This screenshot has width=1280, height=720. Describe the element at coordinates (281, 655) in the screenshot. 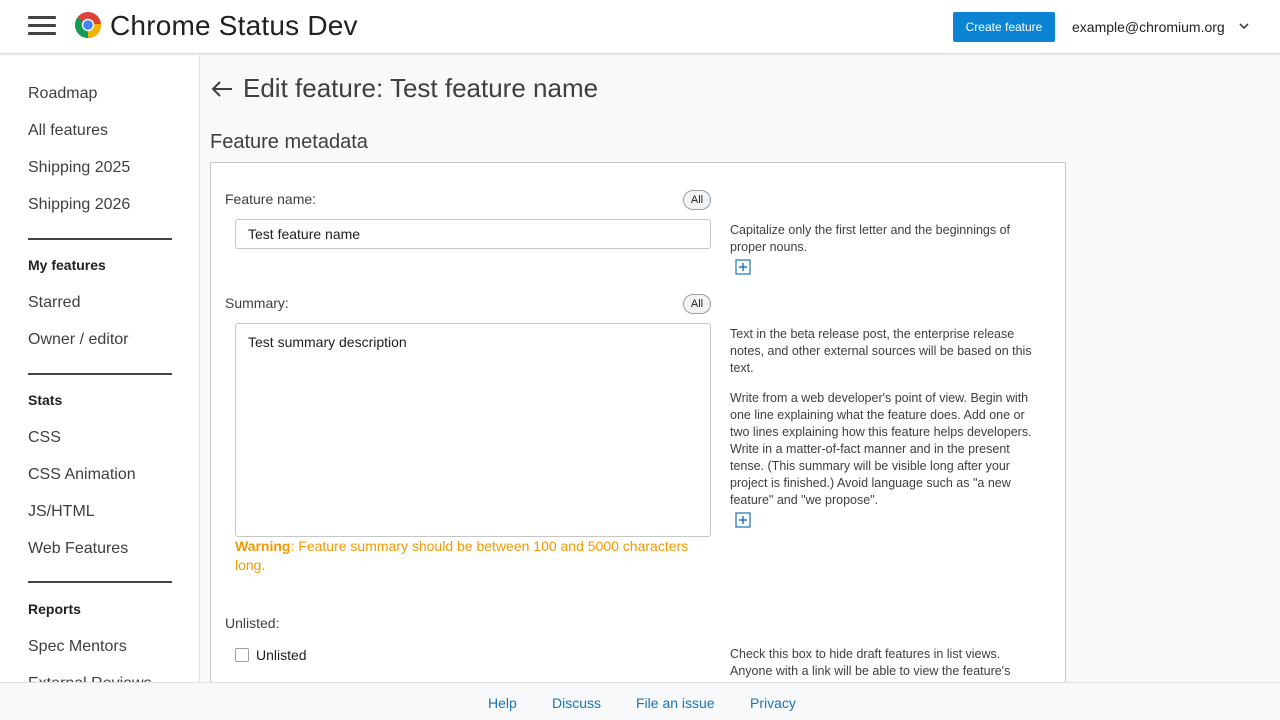

I see `unlisted-checkbox-label: Unlisted` at that location.